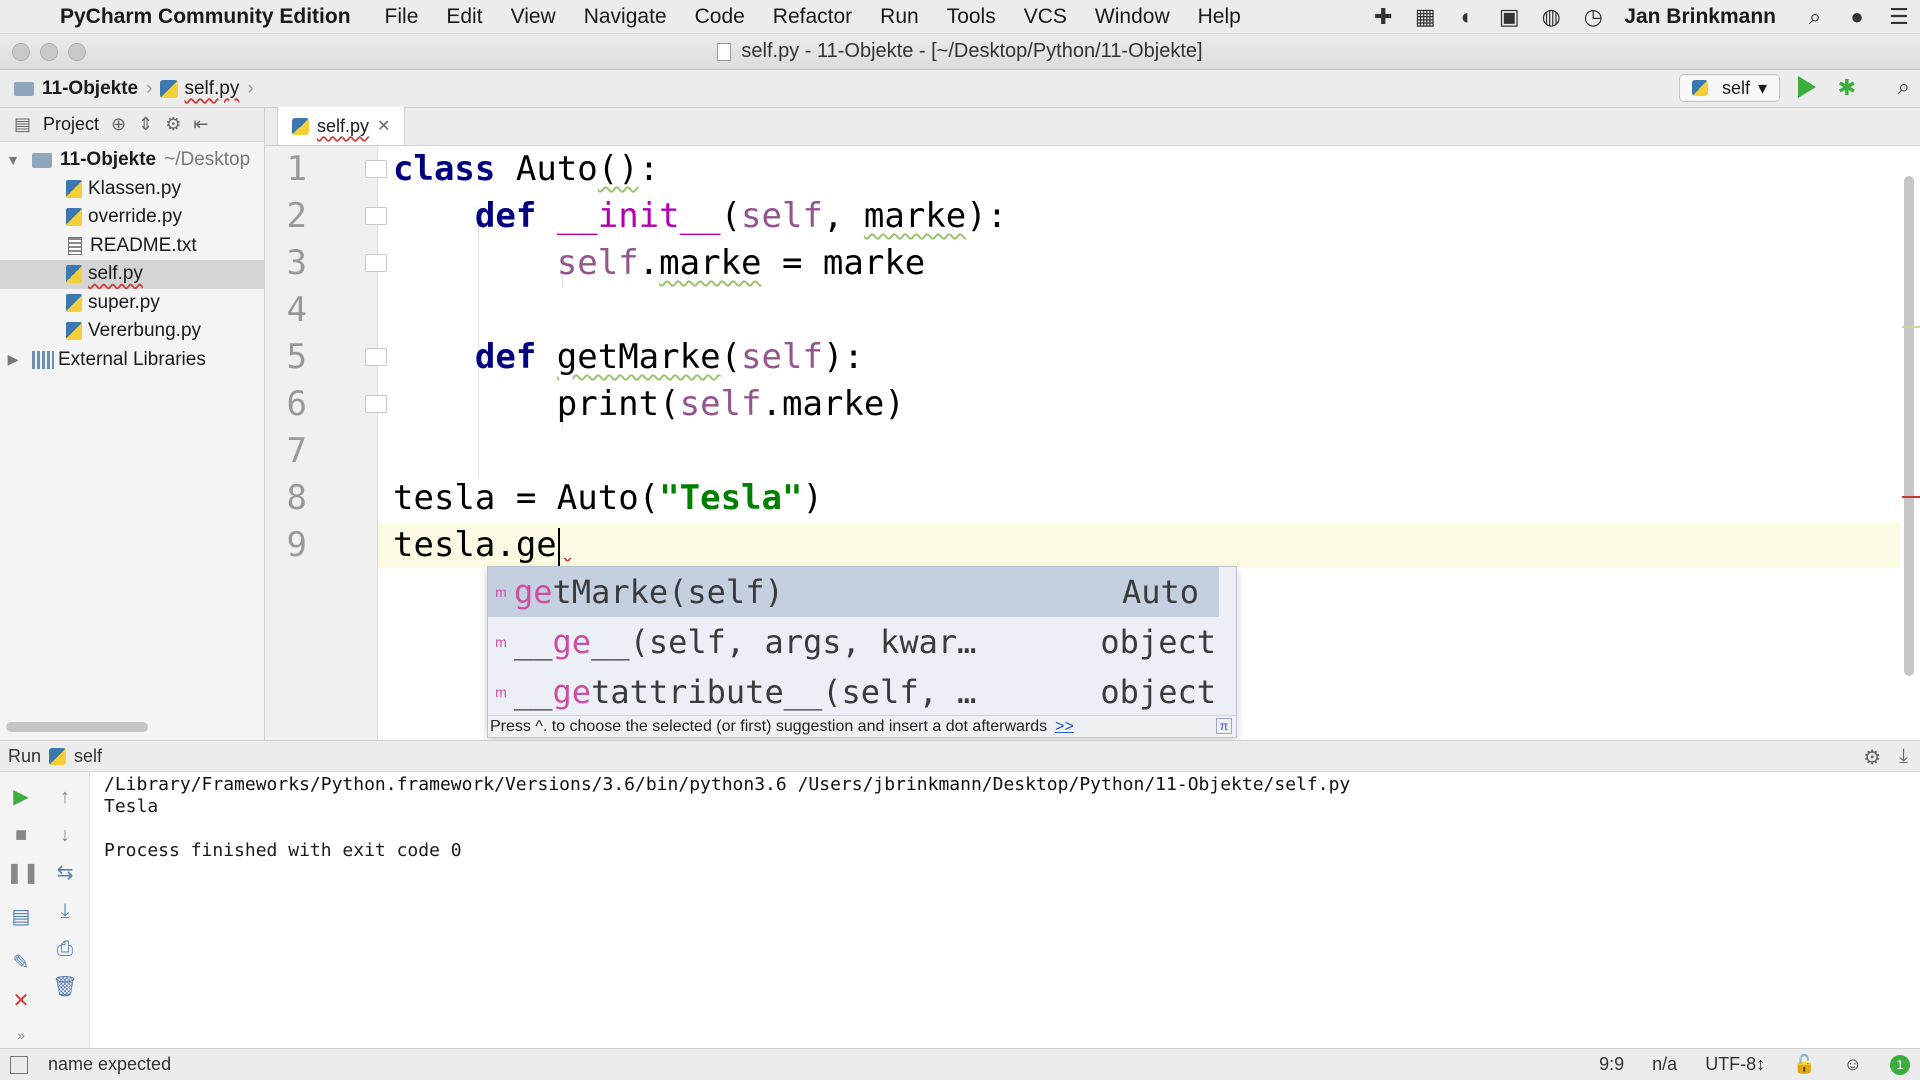  Describe the element at coordinates (77, 727) in the screenshot. I see `horizontal-scrollbar` at that location.